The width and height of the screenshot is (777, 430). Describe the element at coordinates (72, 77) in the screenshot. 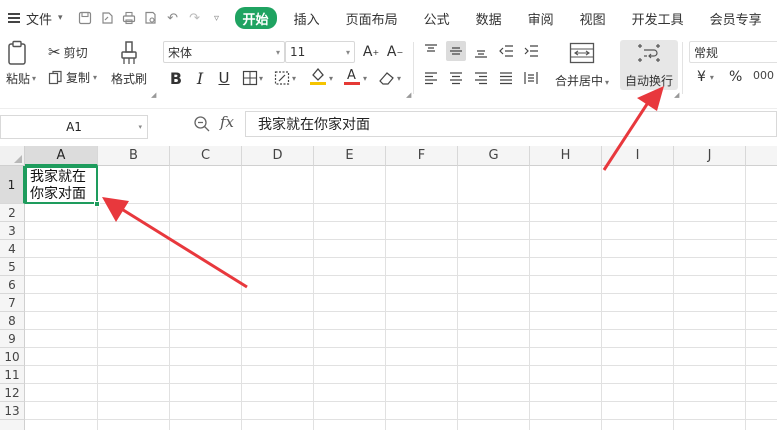

I see `copy-button: 复制 ▾` at that location.